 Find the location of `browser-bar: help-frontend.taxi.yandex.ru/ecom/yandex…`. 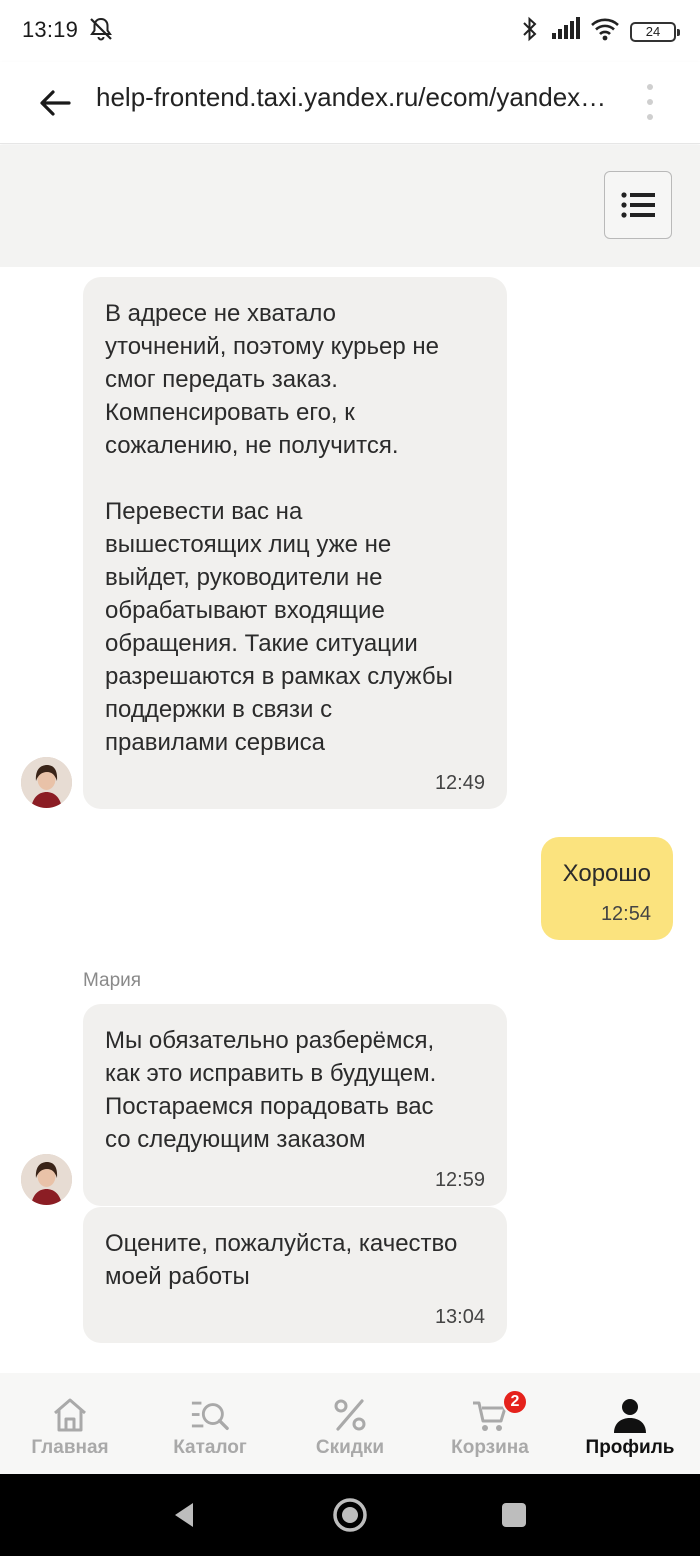

browser-bar: help-frontend.taxi.yandex.ru/ecom/yandex… is located at coordinates (350, 103).